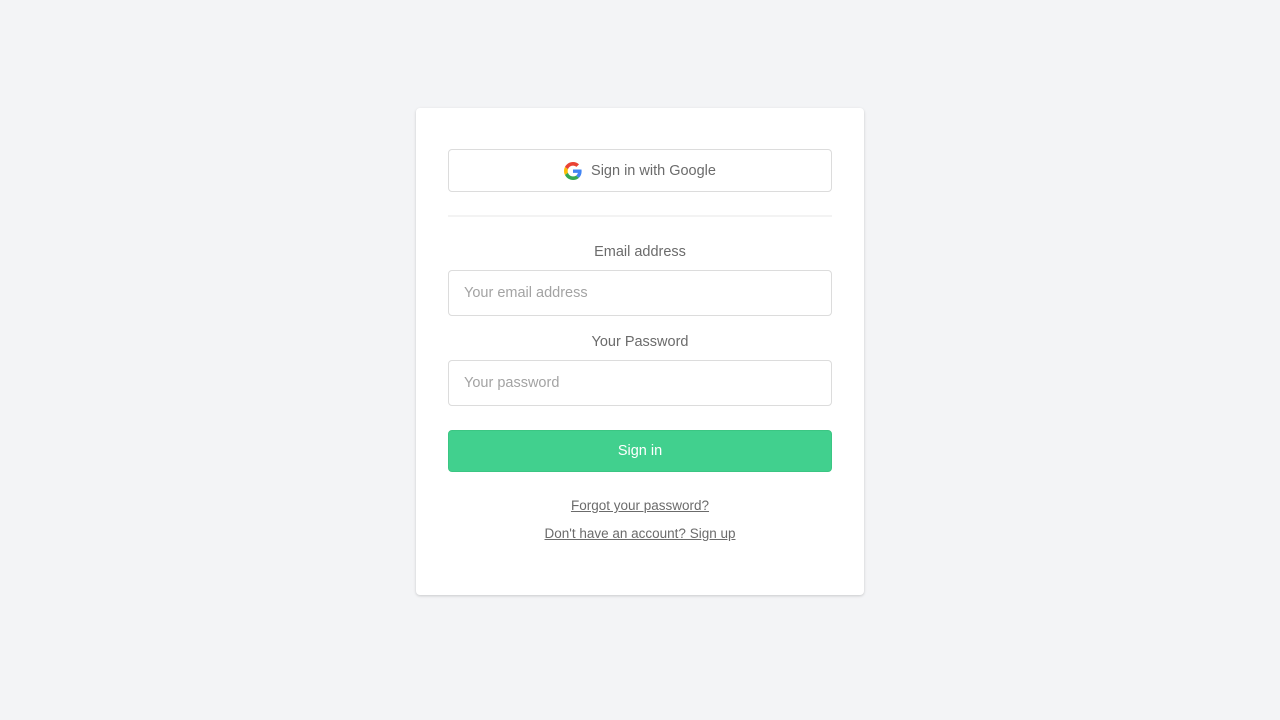 This screenshot has width=1280, height=720. What do you see at coordinates (640, 534) in the screenshot?
I see `sign-up-link: Don't have an account? Sign up` at bounding box center [640, 534].